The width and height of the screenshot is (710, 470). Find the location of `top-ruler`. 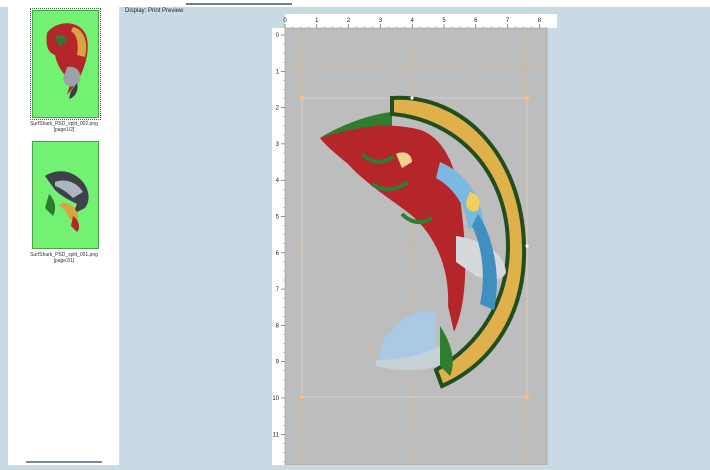

top-ruler is located at coordinates (421, 21).